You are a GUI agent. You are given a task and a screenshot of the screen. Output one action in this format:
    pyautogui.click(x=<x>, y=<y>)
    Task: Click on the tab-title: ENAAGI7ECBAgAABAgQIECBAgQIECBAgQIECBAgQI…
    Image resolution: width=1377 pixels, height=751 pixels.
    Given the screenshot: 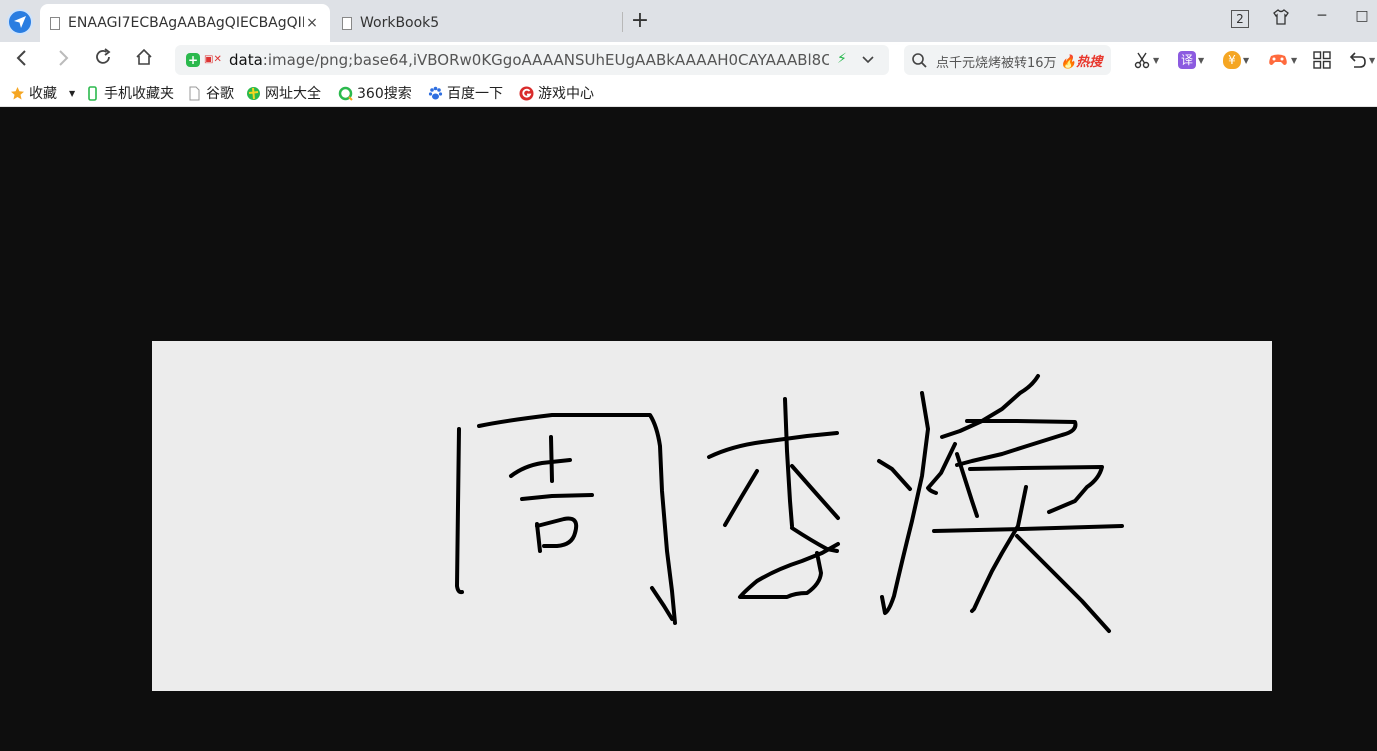 What is the action you would take?
    pyautogui.click(x=186, y=23)
    